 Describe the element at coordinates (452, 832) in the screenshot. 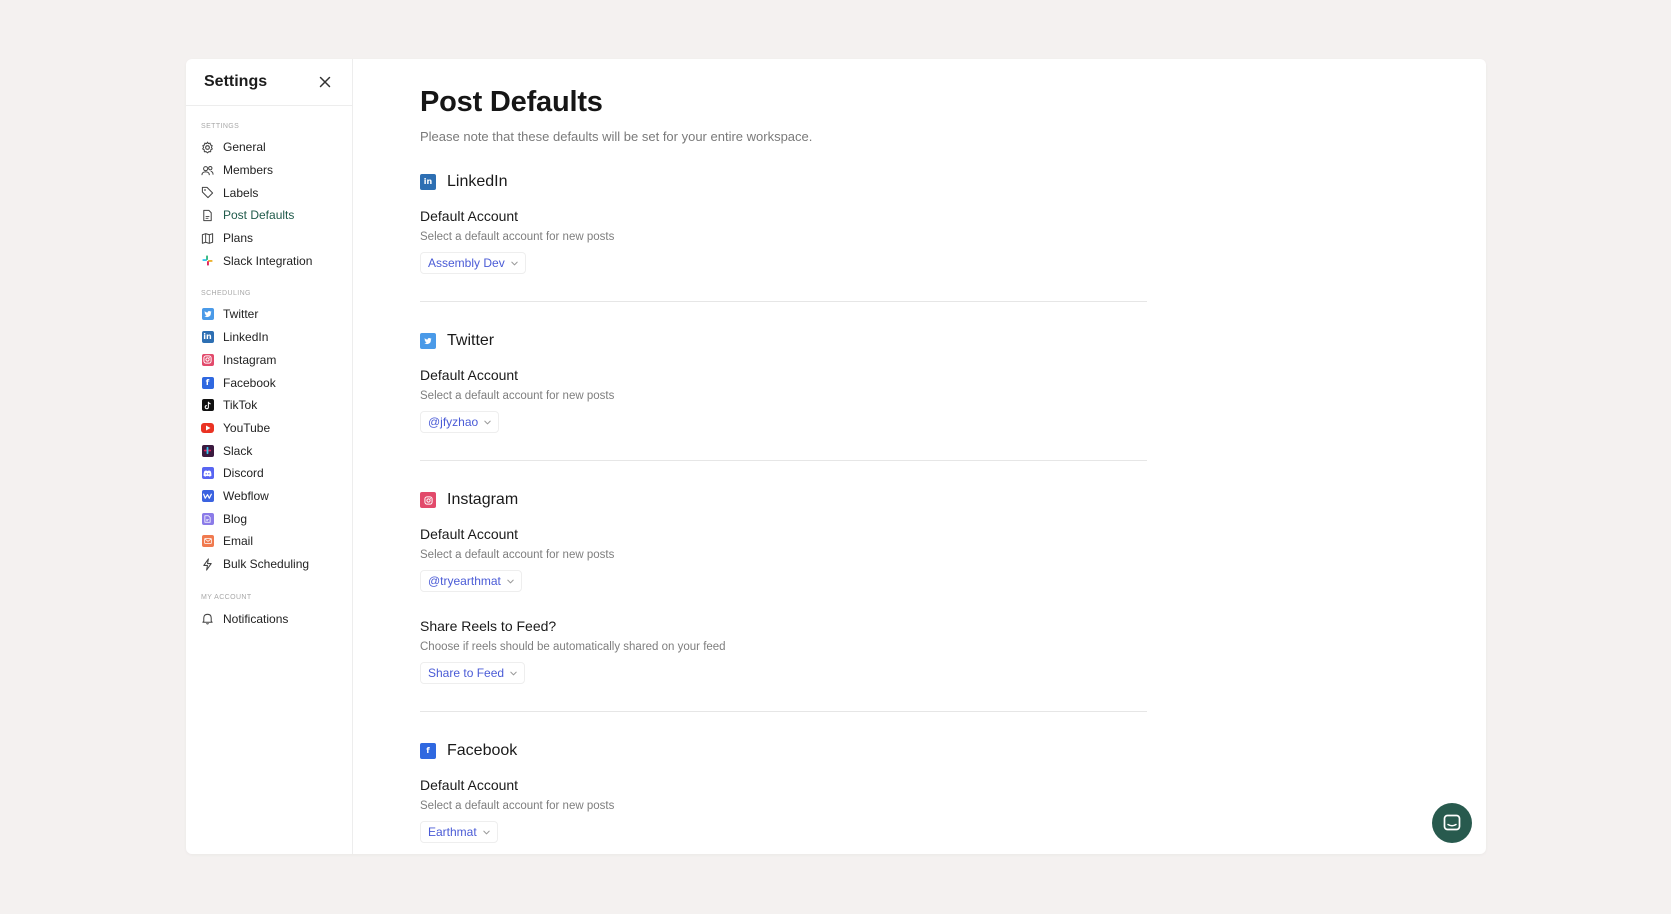

I see `select-value: Earthmat` at that location.